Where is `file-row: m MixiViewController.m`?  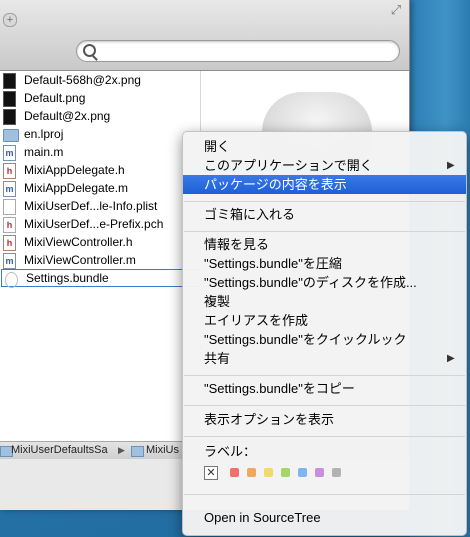 file-row: m MixiViewController.m is located at coordinates (100, 260).